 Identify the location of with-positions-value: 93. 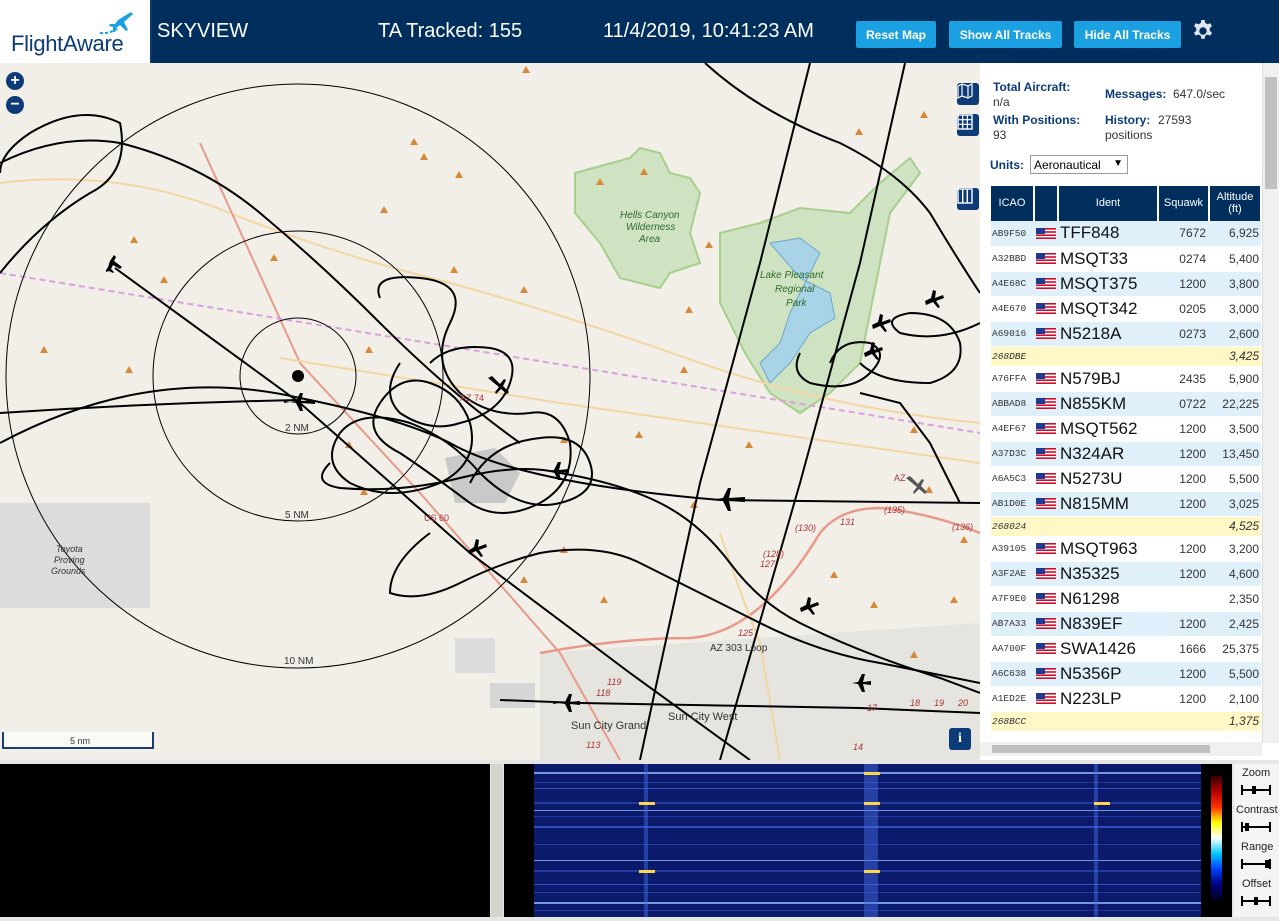
(1000, 135).